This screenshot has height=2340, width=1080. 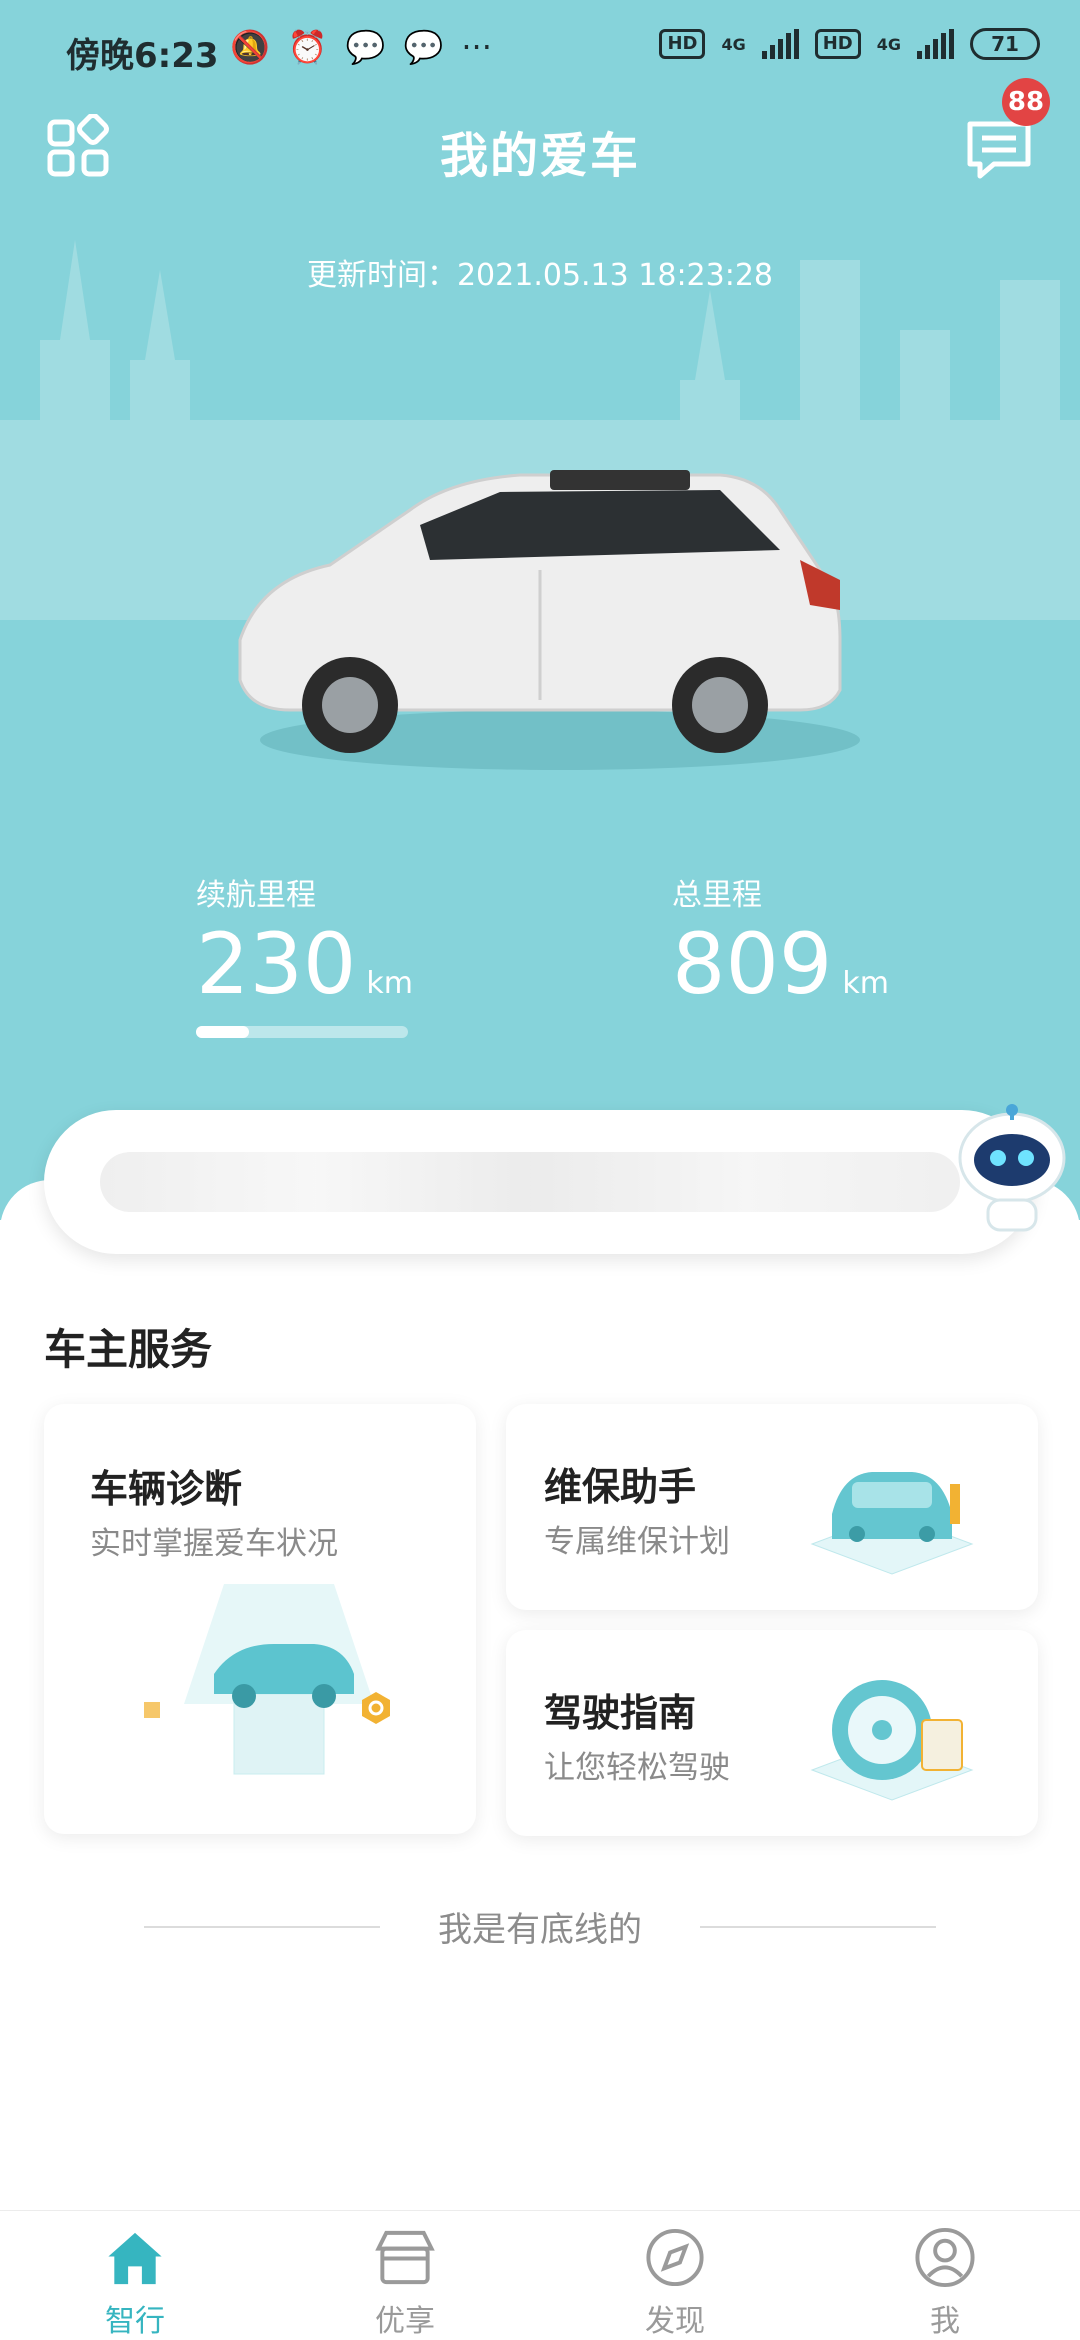 What do you see at coordinates (267, 1679) in the screenshot?
I see `diagnosis-illustration` at bounding box center [267, 1679].